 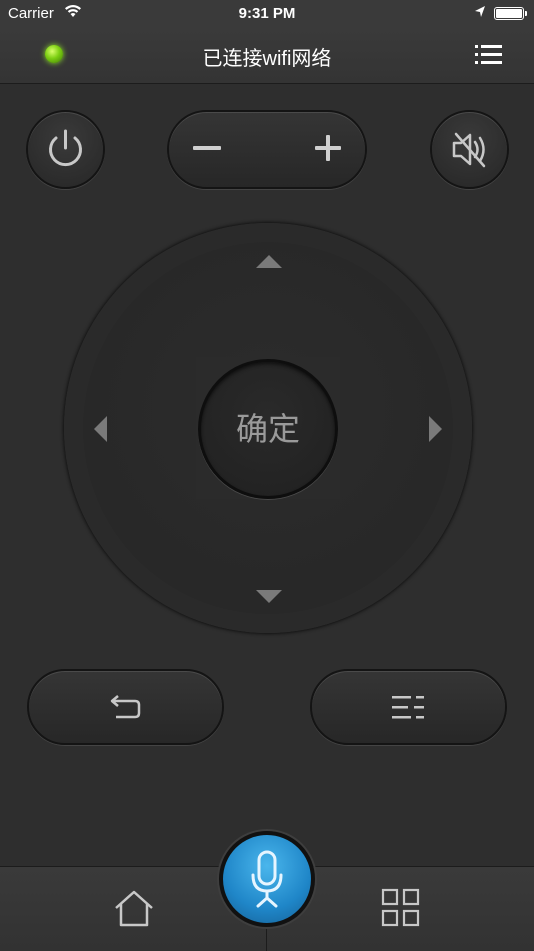 I want to click on mute-button, so click(x=469, y=149).